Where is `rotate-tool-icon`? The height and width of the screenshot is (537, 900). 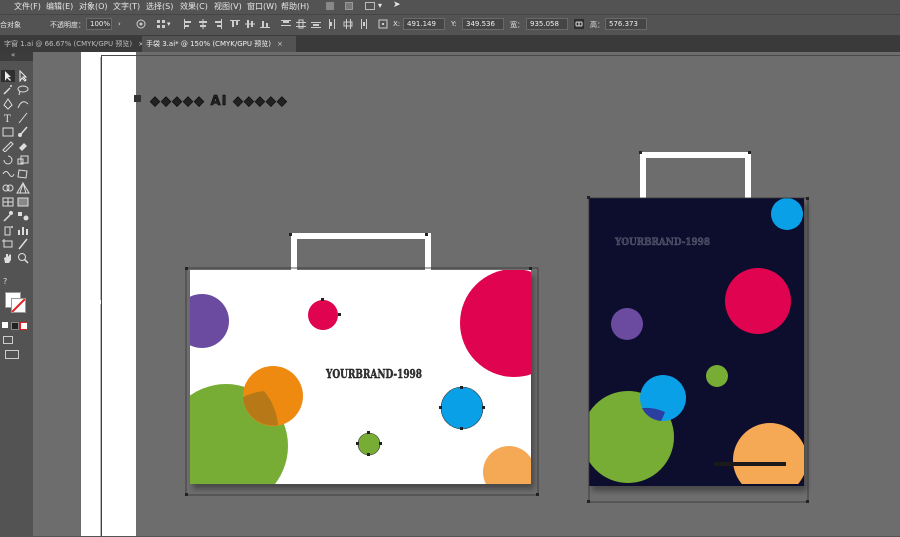 rotate-tool-icon is located at coordinates (8, 160).